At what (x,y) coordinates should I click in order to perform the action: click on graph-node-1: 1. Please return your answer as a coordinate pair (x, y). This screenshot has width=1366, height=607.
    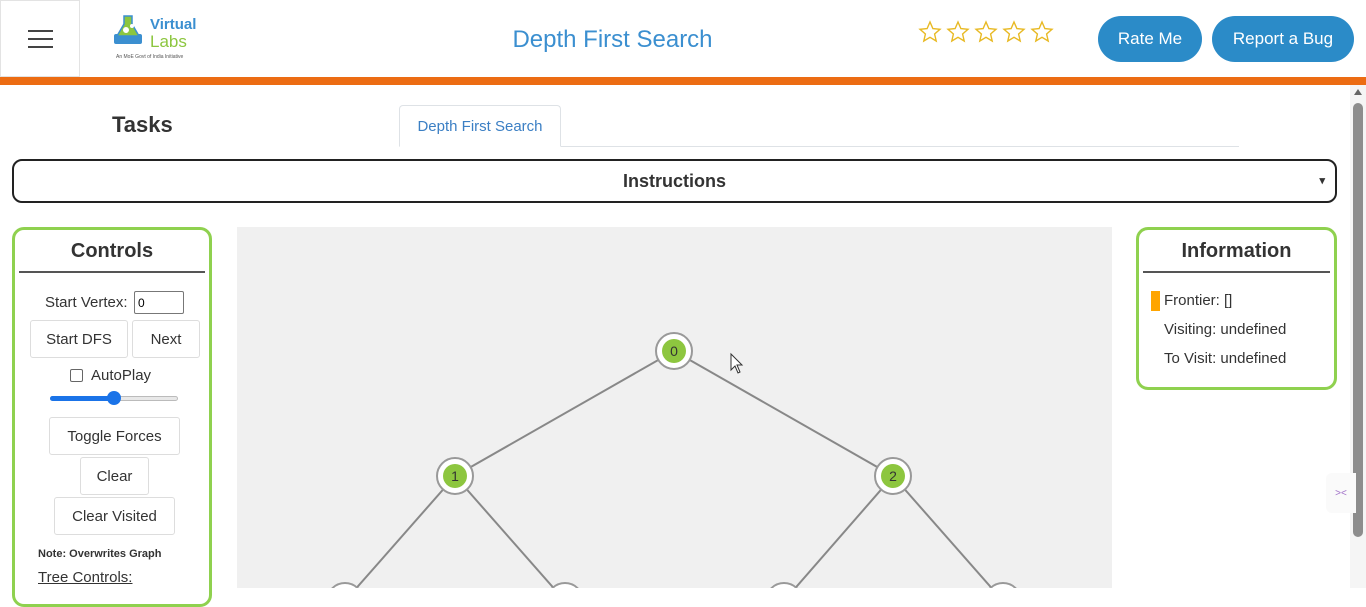
    Looking at the image, I should click on (455, 476).